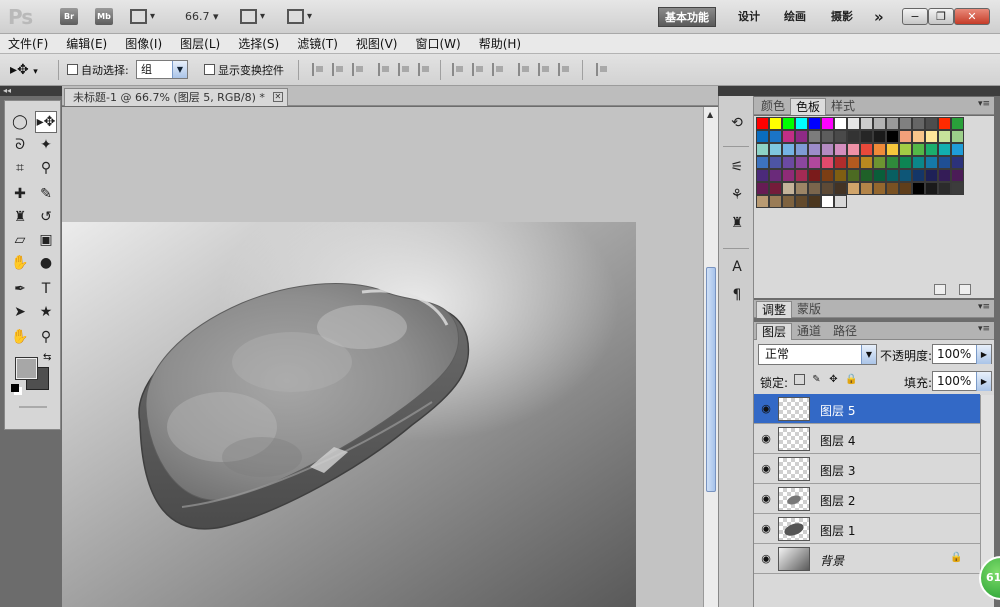  Describe the element at coordinates (143, 43) in the screenshot. I see `menu-image: 图像(I)` at that location.